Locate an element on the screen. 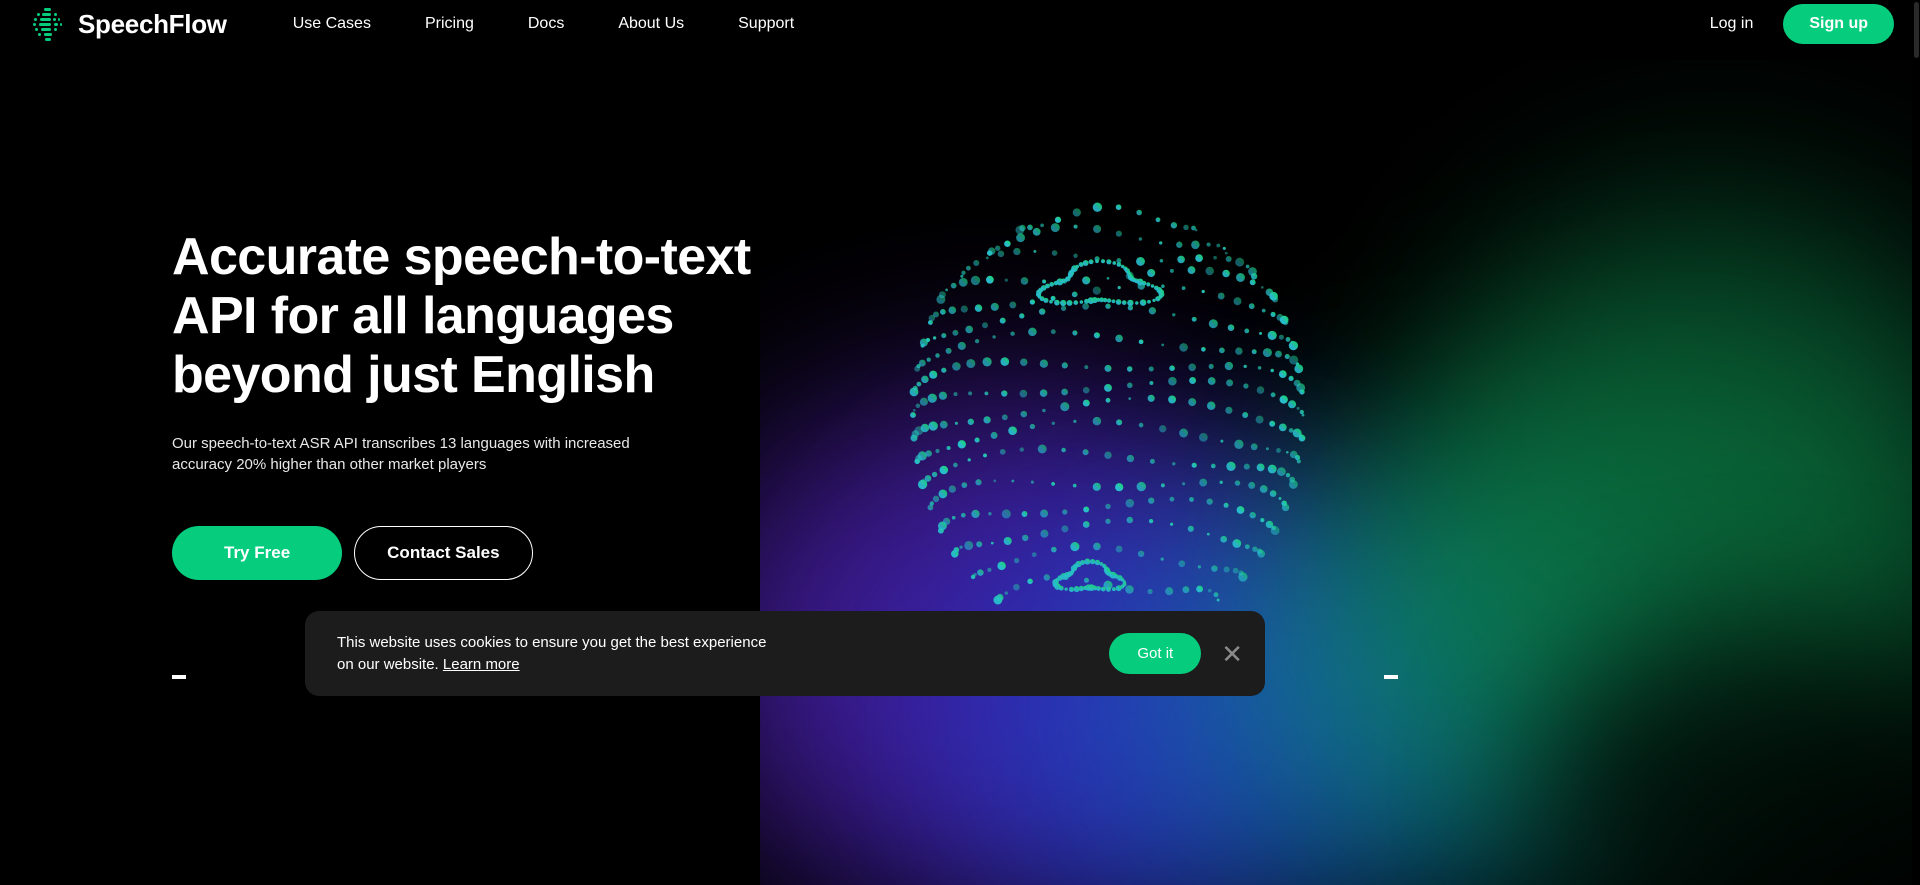  contact-sales-button: Contact Sales is located at coordinates (443, 553).